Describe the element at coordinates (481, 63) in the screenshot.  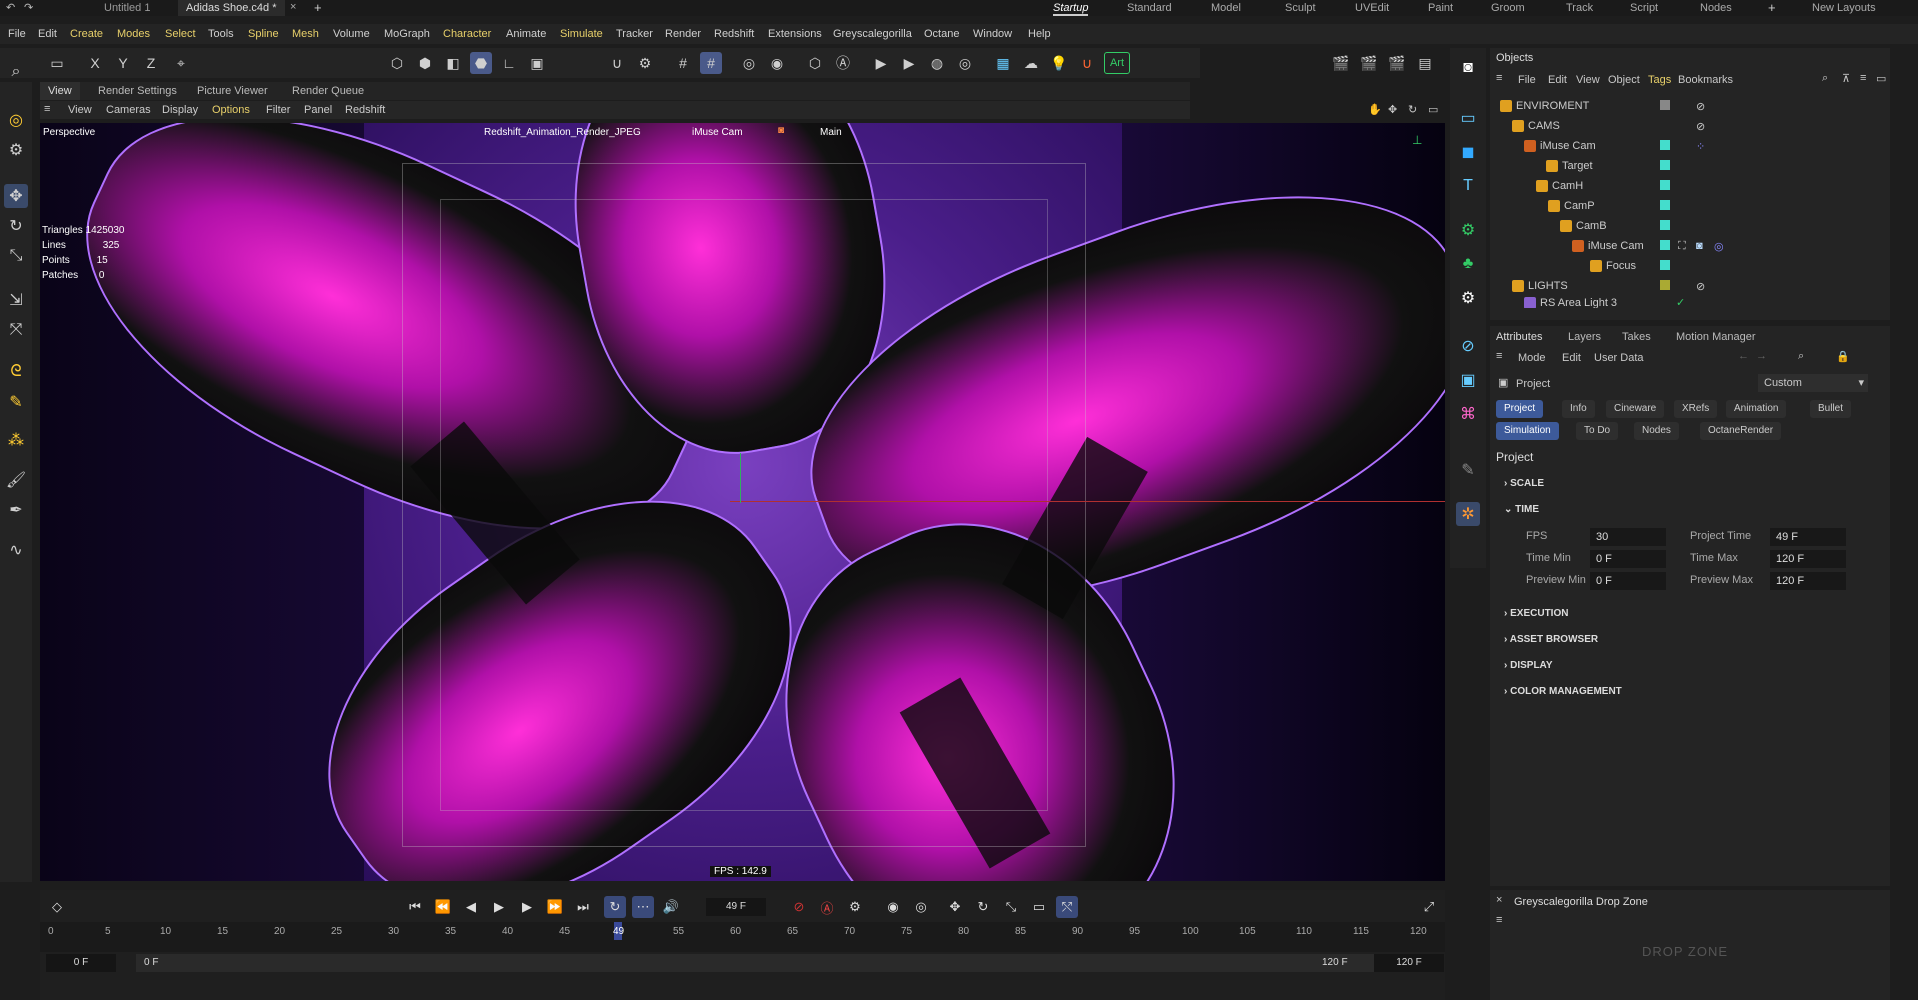
I see `object-mode-icon: ⬣` at that location.